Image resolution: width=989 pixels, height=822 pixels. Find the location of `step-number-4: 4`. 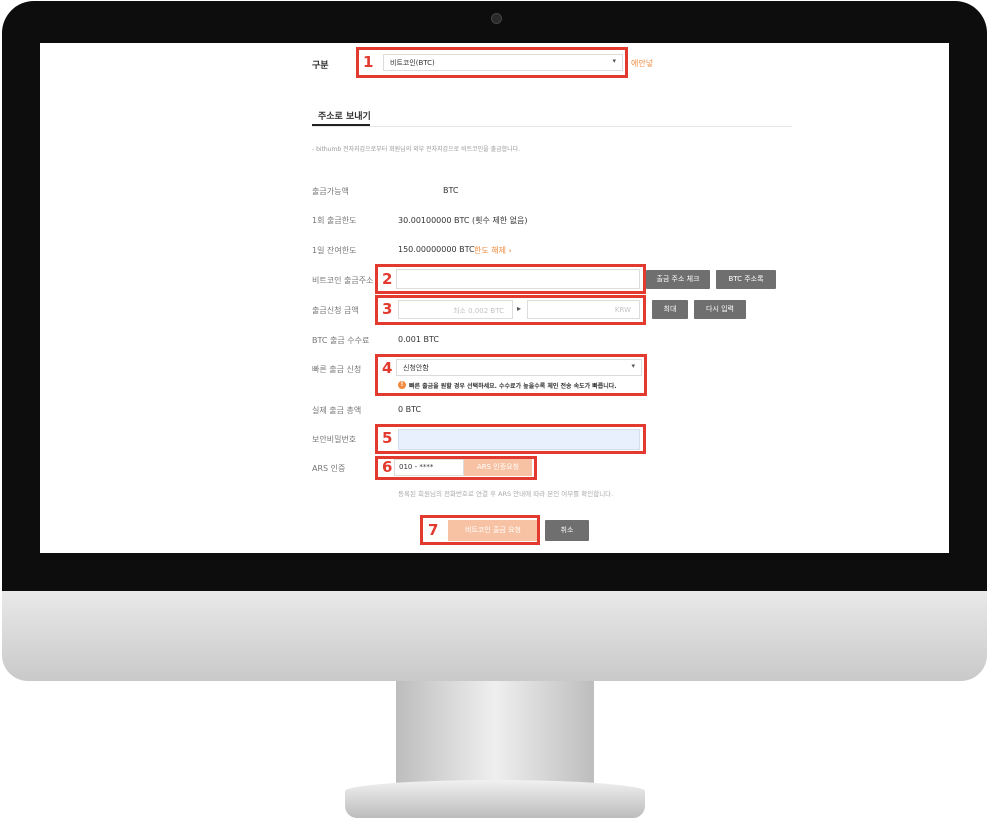

step-number-4: 4 is located at coordinates (387, 368).